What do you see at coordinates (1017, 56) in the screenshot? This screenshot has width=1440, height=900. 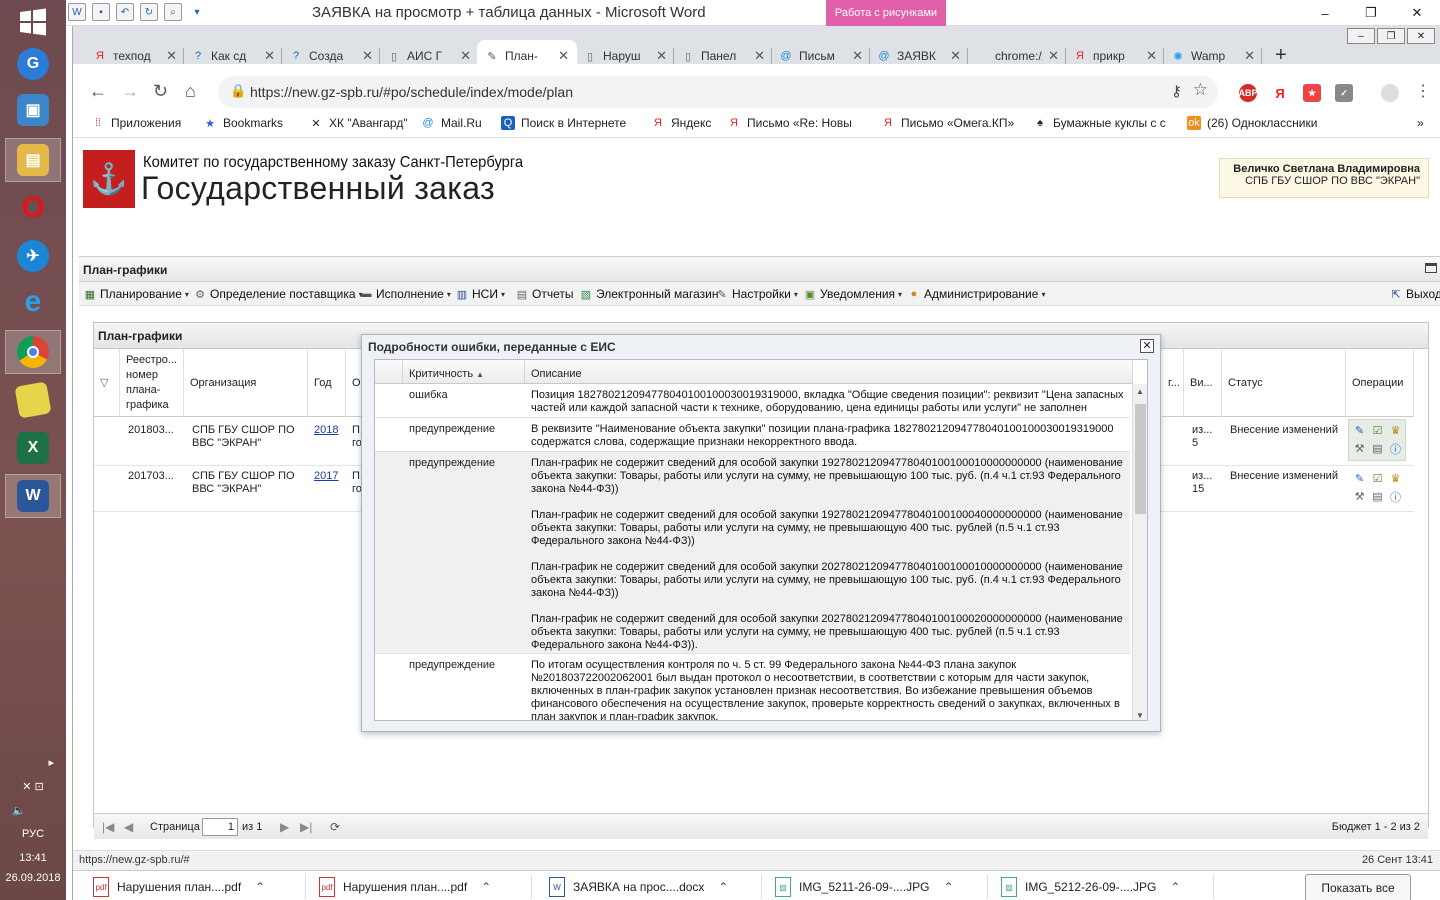 I see `tab-10: chrome://n ✕` at bounding box center [1017, 56].